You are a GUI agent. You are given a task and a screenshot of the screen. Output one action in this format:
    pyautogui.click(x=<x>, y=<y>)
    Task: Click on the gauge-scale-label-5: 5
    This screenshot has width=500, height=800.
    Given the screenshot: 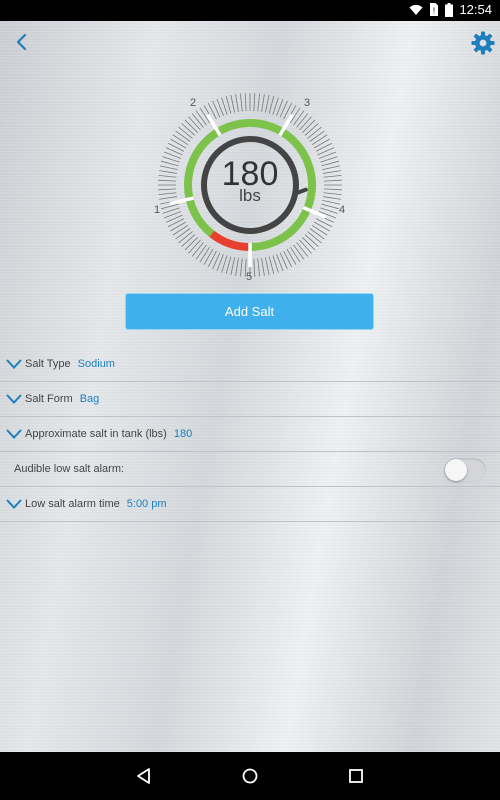 What is the action you would take?
    pyautogui.click(x=249, y=277)
    